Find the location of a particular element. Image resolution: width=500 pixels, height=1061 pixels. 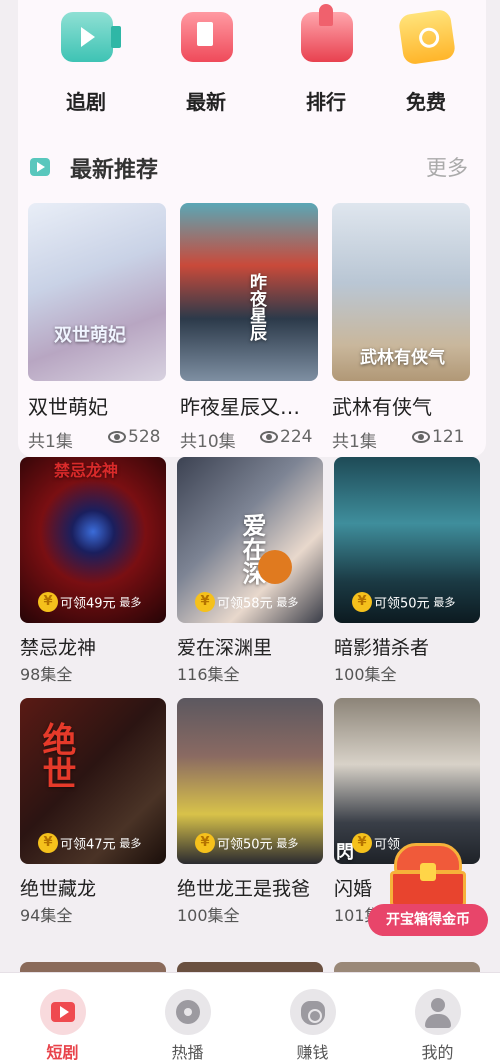

poster-caption: 昨夜星辰 is located at coordinates (256, 307).